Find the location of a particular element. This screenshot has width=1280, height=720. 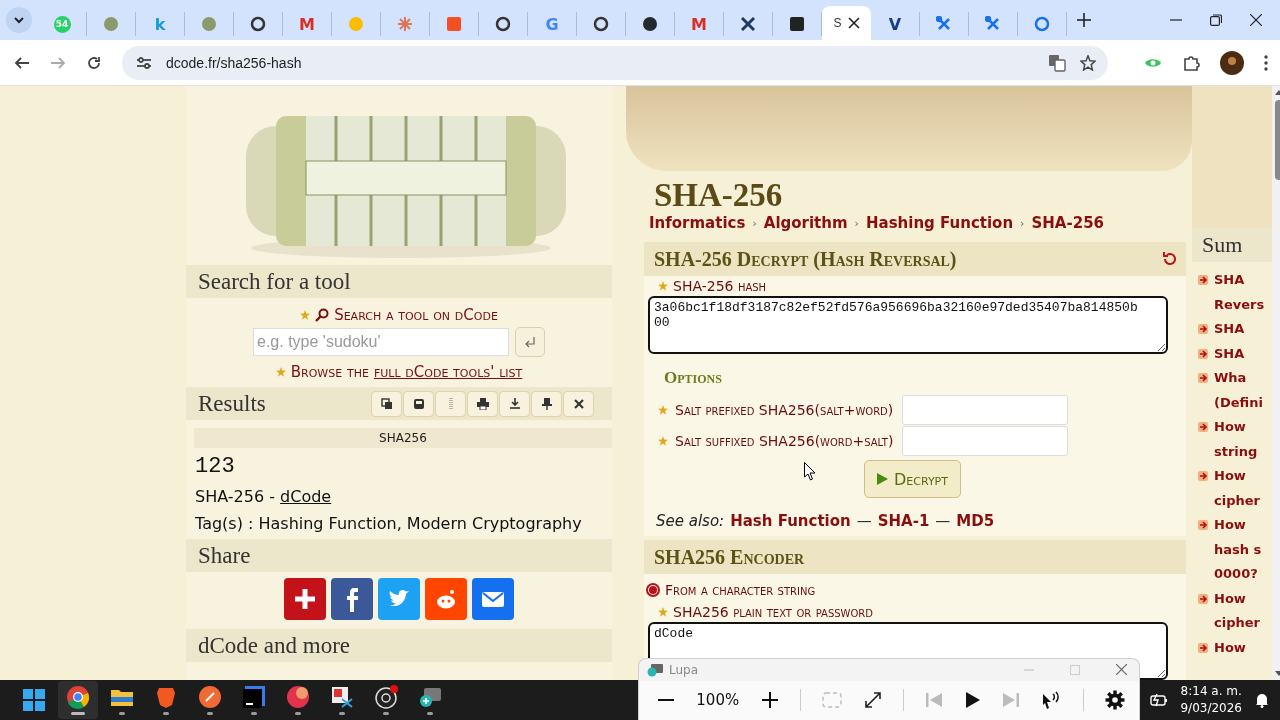

reset-icon is located at coordinates (1170, 259).